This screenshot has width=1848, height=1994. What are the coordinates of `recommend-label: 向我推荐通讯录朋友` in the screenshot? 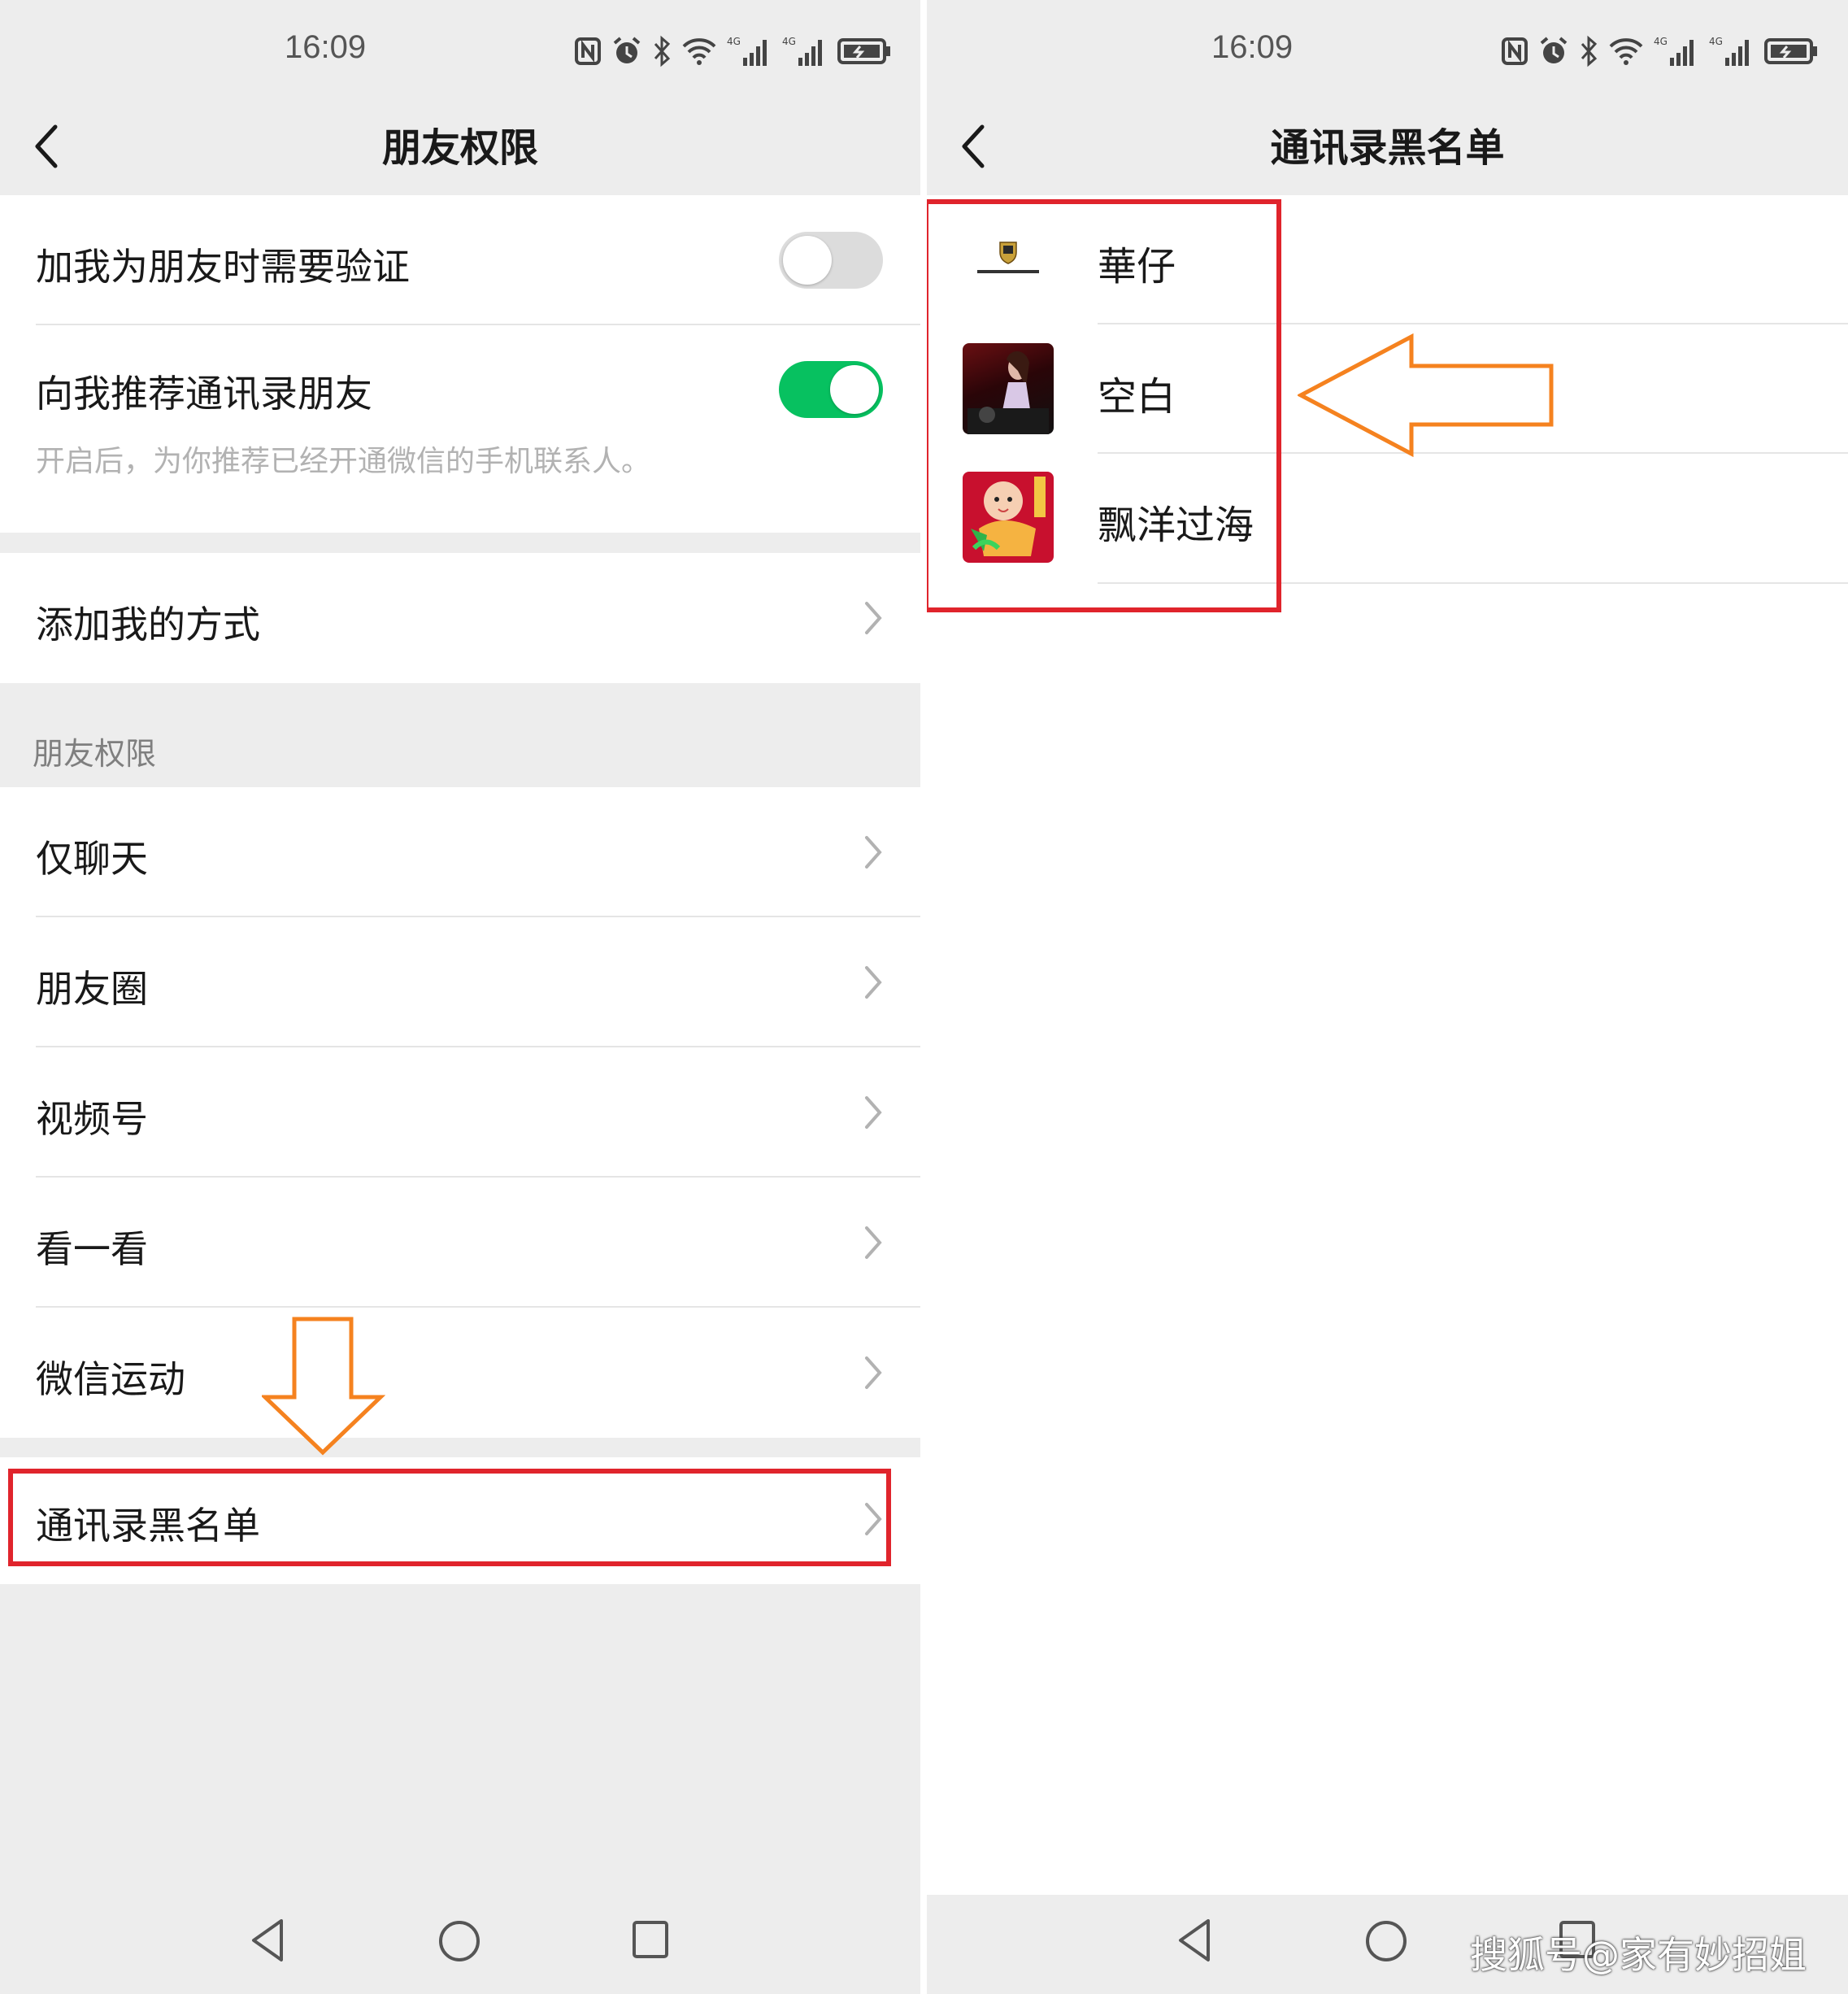 It's located at (204, 394).